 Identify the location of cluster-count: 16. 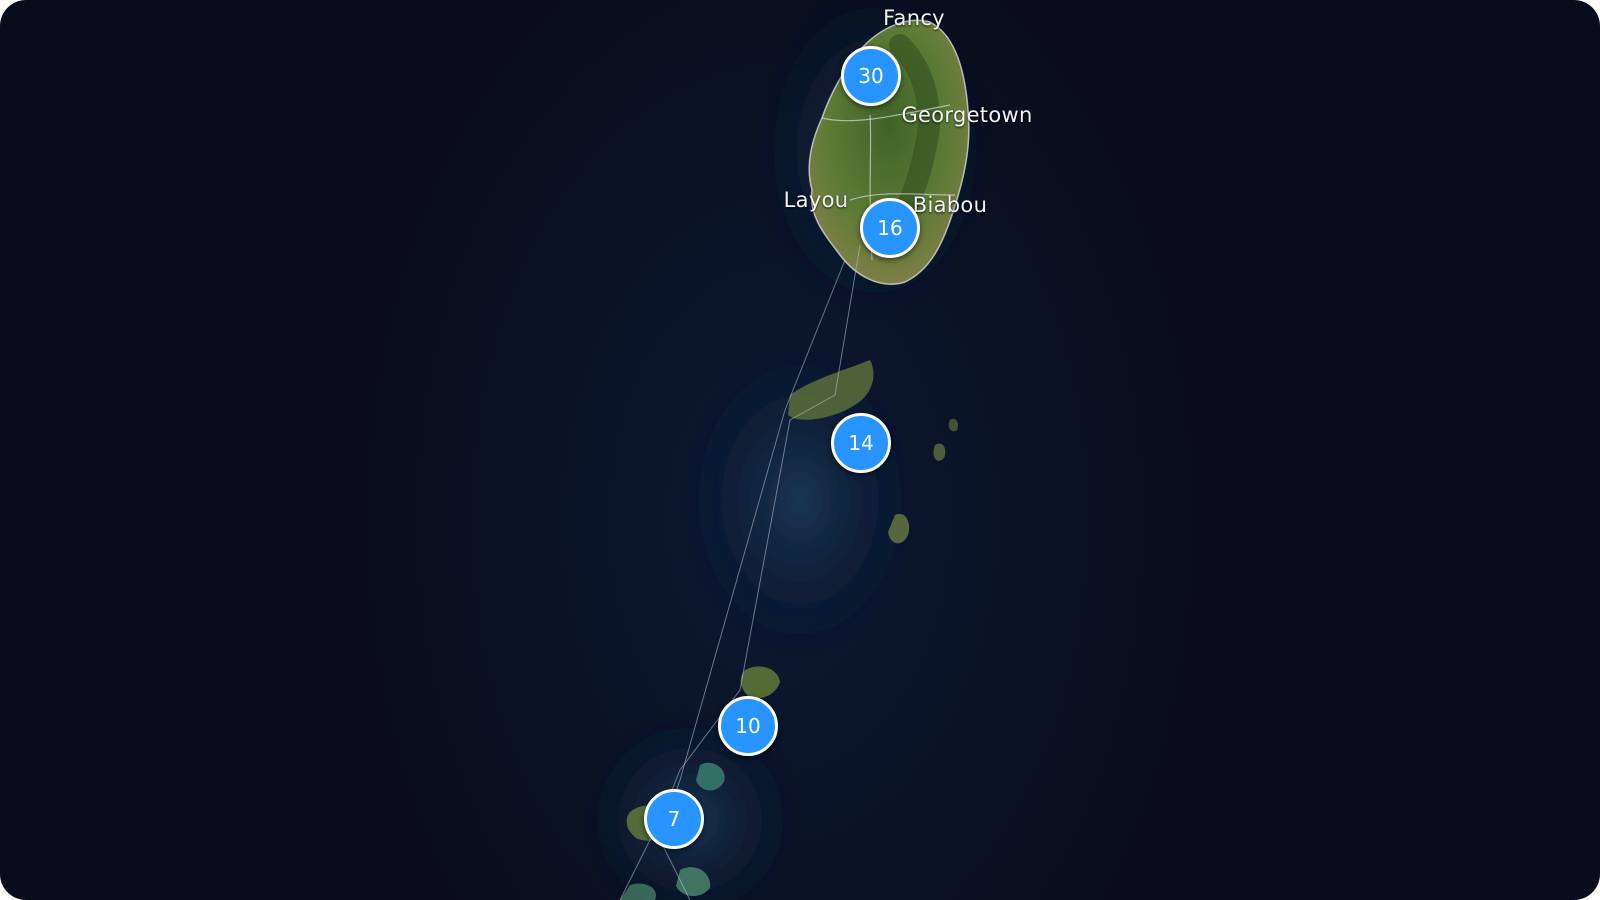
(890, 228).